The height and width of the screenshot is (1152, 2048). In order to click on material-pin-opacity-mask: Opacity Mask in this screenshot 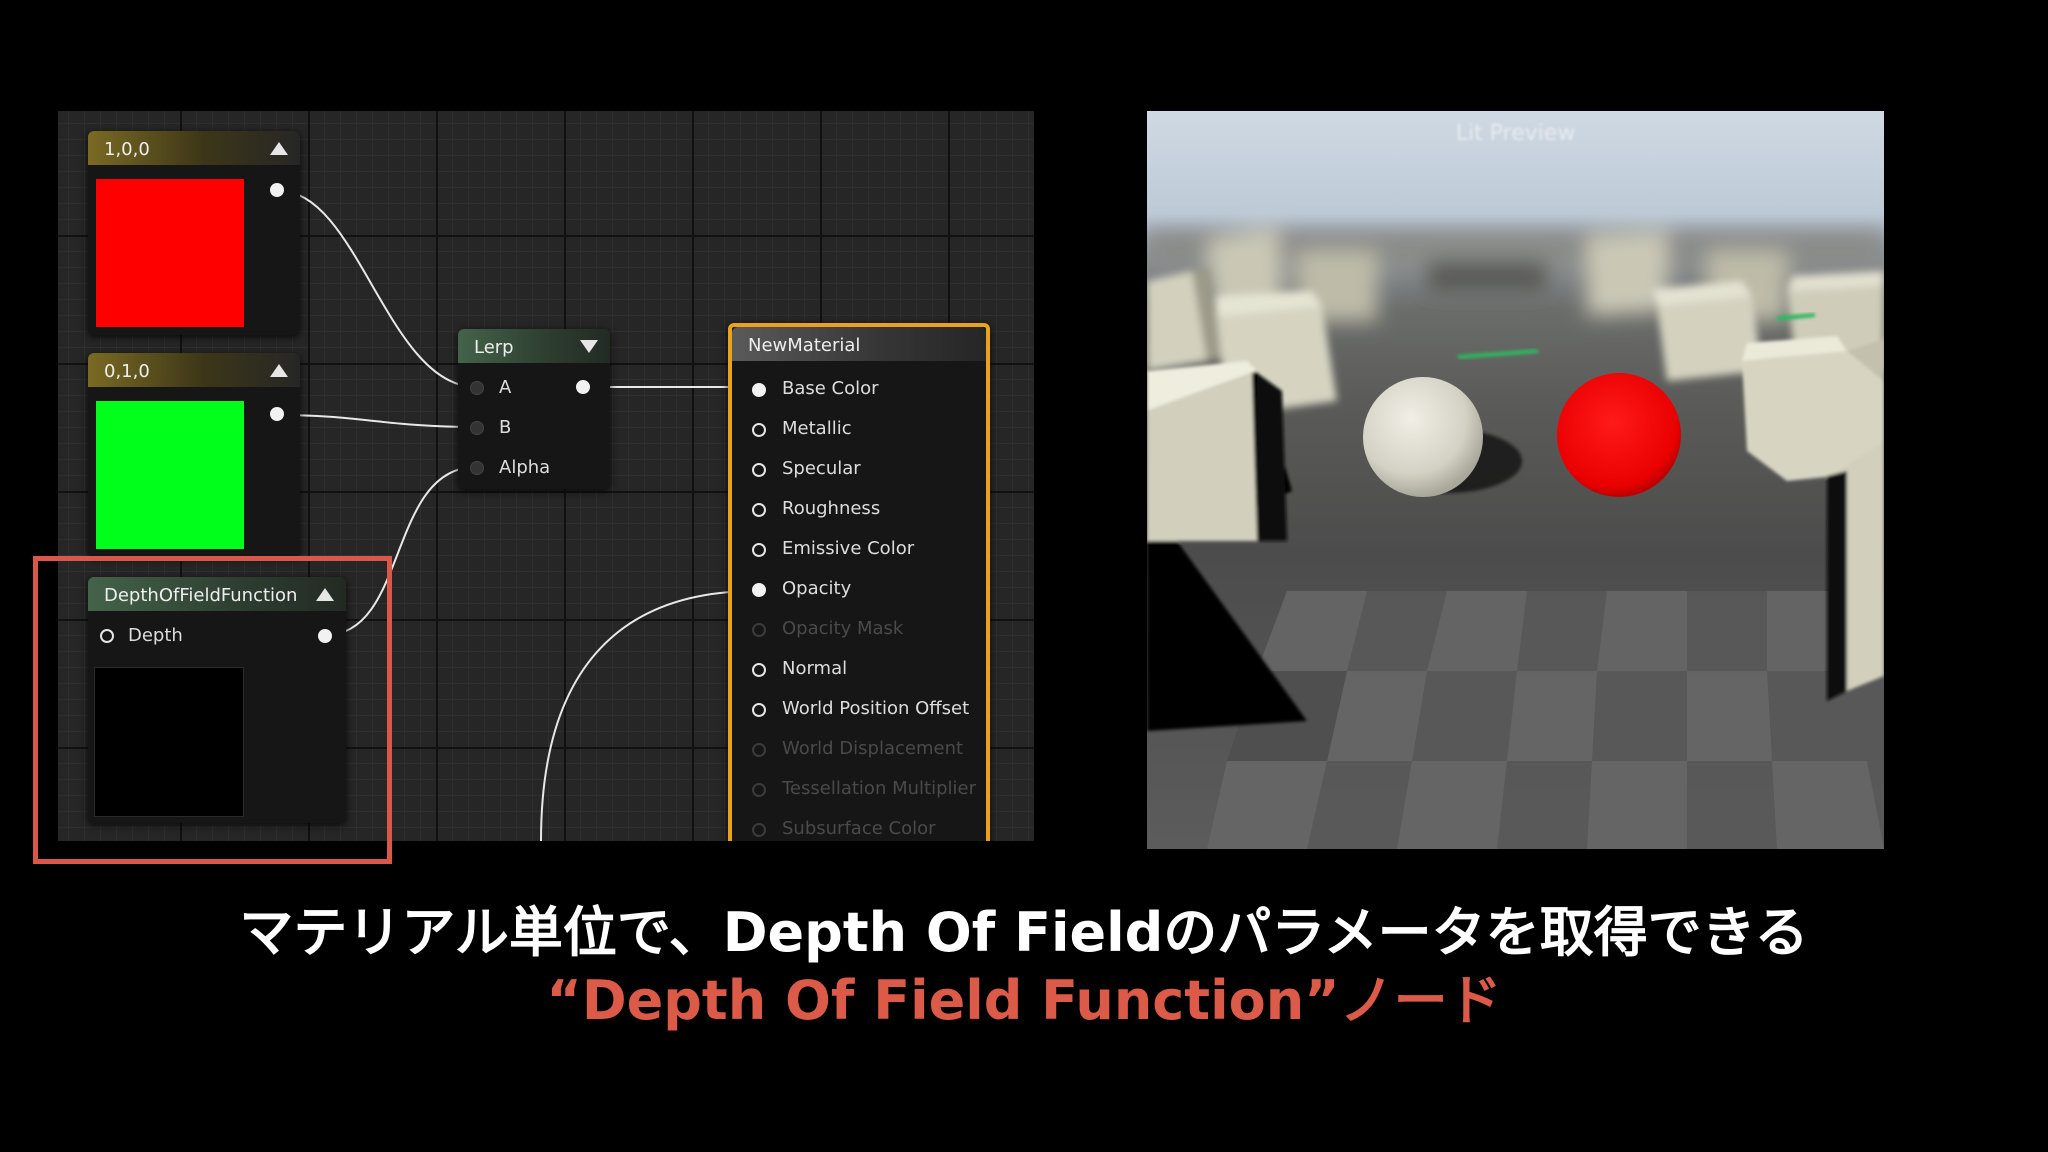, I will do `click(868, 630)`.